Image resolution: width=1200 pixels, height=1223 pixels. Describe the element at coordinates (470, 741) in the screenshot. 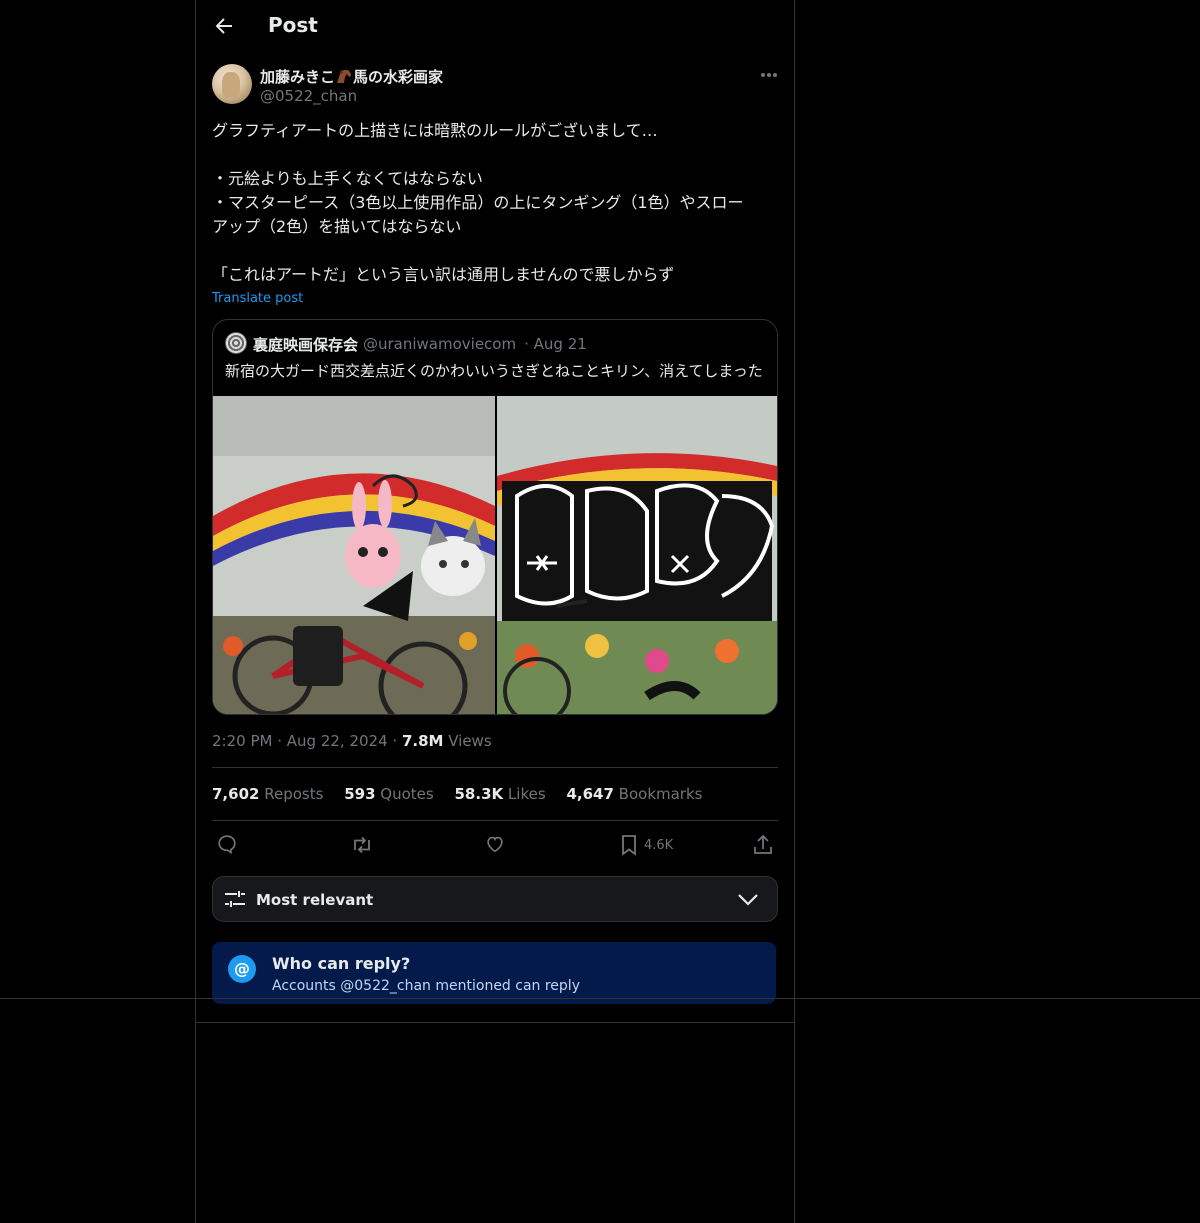

I see `views-label: Views` at that location.